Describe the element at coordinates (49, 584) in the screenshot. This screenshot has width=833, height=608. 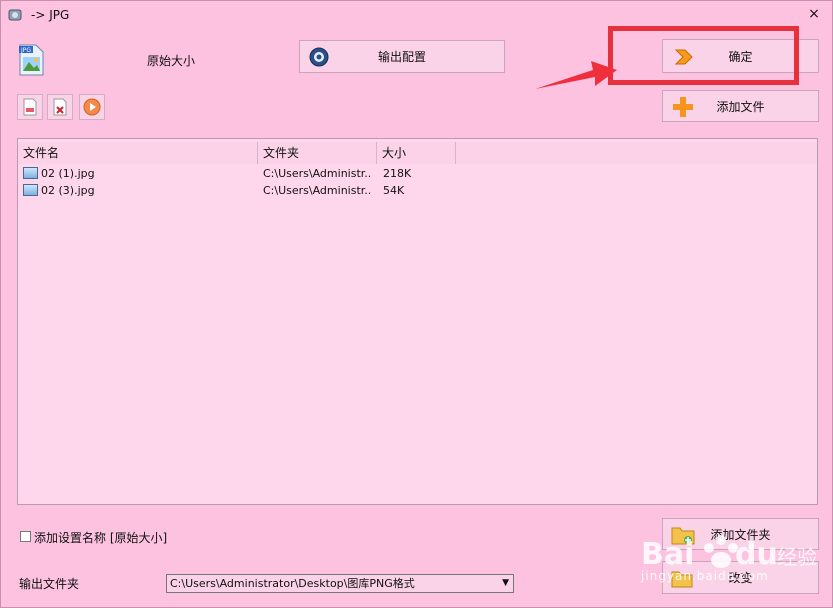
I see `output-folder-label: 输出文件夹` at that location.